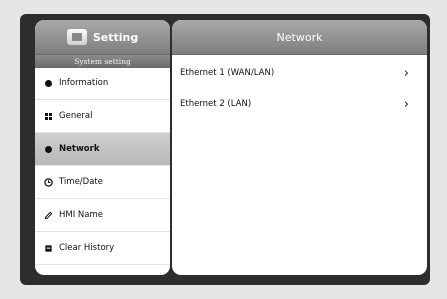 This screenshot has height=299, width=447. What do you see at coordinates (48, 116) in the screenshot?
I see `grid-icon` at bounding box center [48, 116].